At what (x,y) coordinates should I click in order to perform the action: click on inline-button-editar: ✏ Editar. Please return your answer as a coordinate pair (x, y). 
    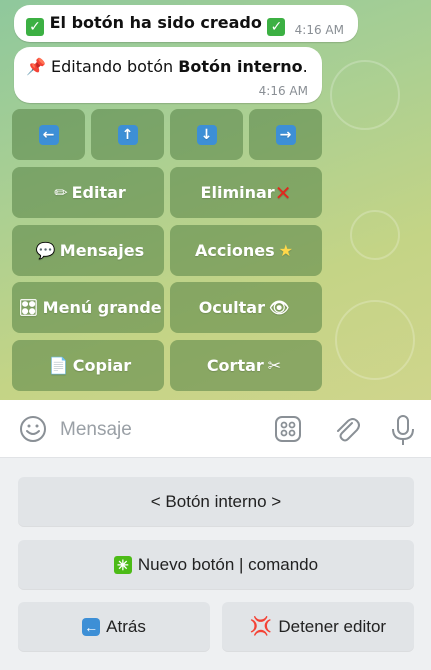
    Looking at the image, I should click on (88, 192).